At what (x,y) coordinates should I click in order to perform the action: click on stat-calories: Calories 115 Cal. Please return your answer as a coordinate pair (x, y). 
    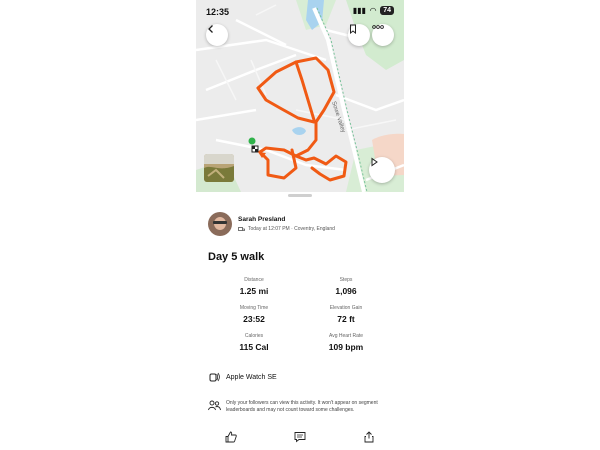
    Looking at the image, I should click on (254, 342).